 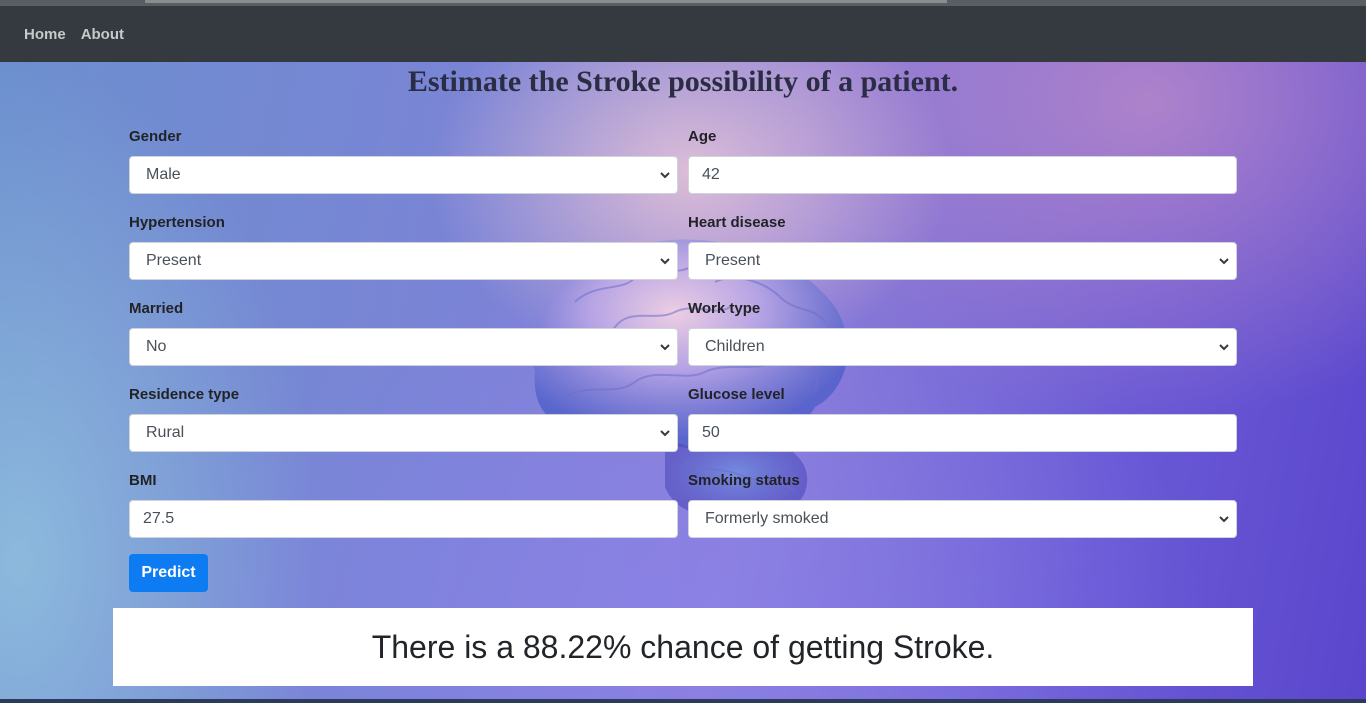 I want to click on glucose-level-input-value: 50, so click(x=711, y=432).